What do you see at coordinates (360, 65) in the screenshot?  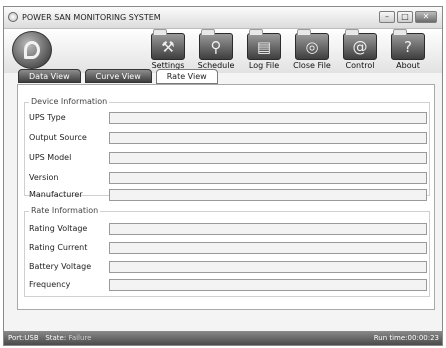 I see `control-label: Control` at bounding box center [360, 65].